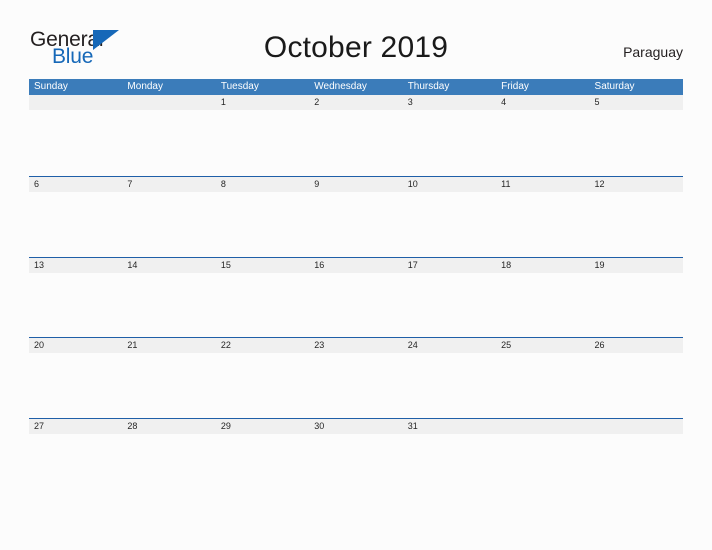  I want to click on day-cell: 27, so click(75, 426).